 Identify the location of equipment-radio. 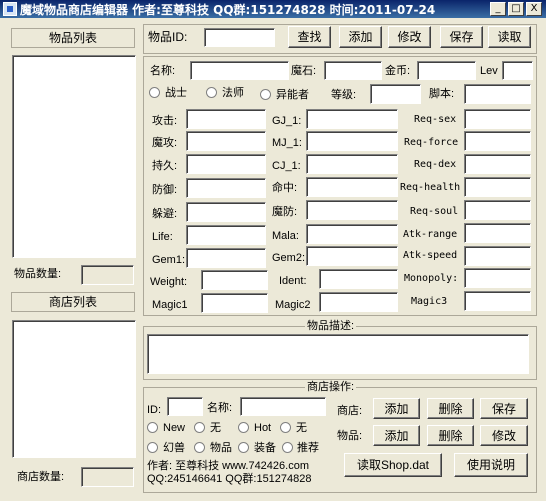
(243, 447).